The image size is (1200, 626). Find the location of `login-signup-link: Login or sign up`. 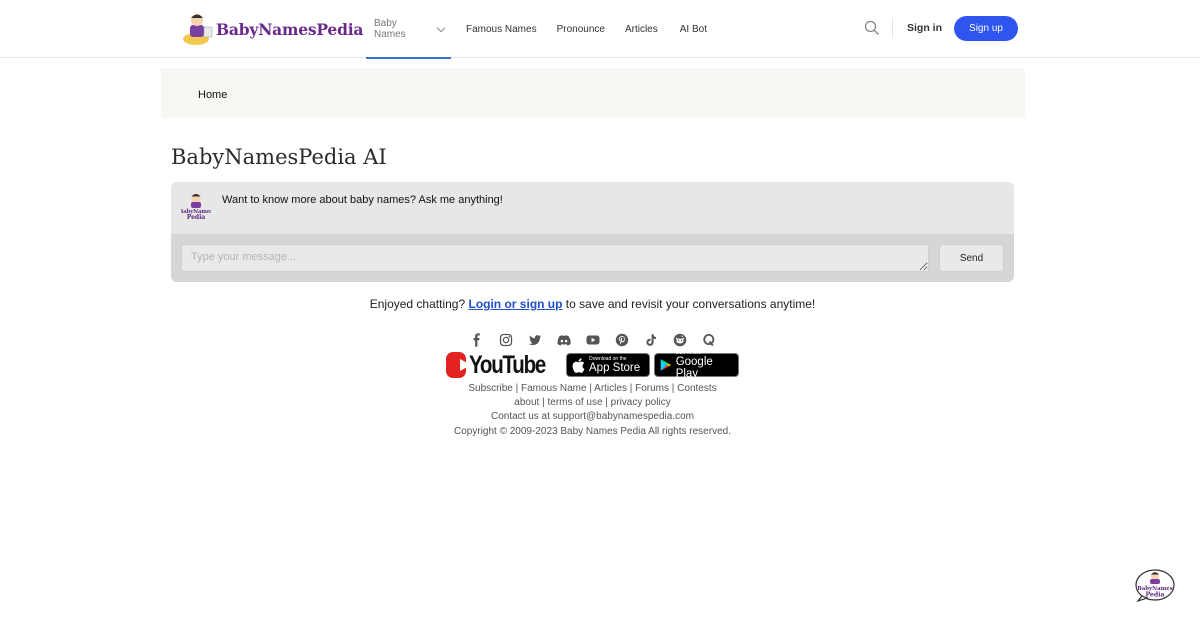

login-signup-link: Login or sign up is located at coordinates (515, 304).